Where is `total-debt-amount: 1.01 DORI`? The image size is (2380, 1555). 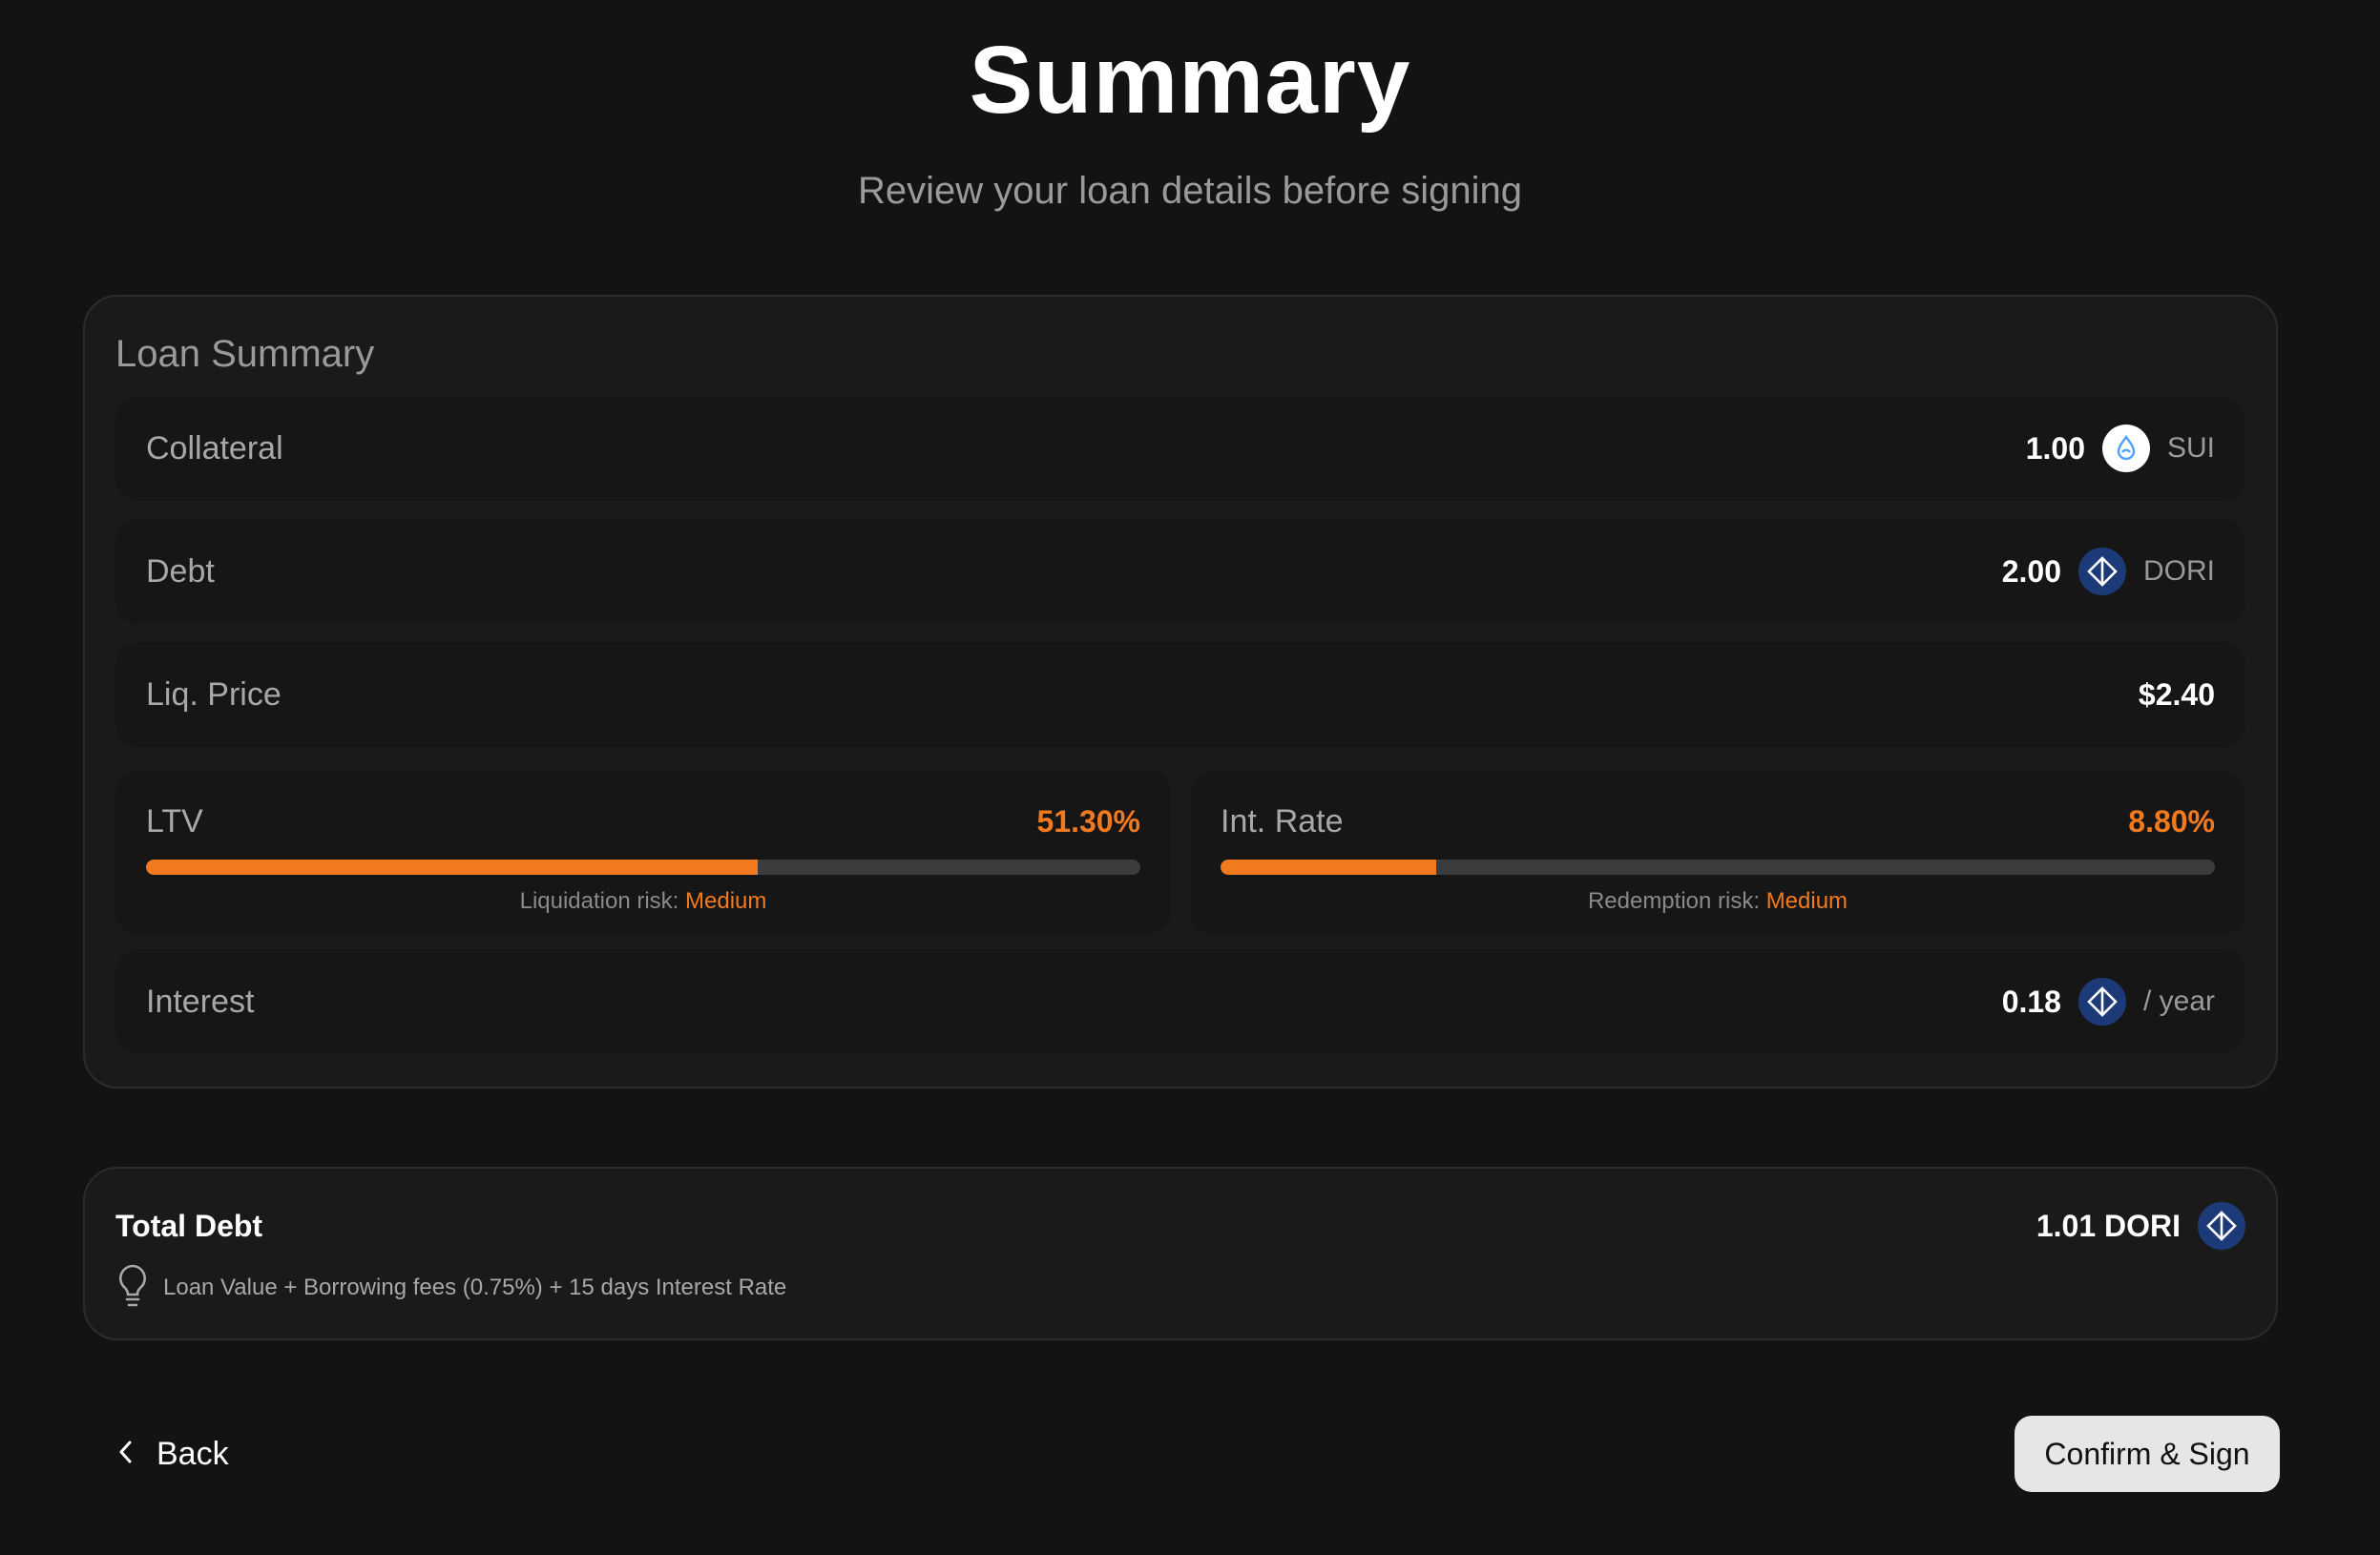
total-debt-amount: 1.01 DORI is located at coordinates (2108, 1225).